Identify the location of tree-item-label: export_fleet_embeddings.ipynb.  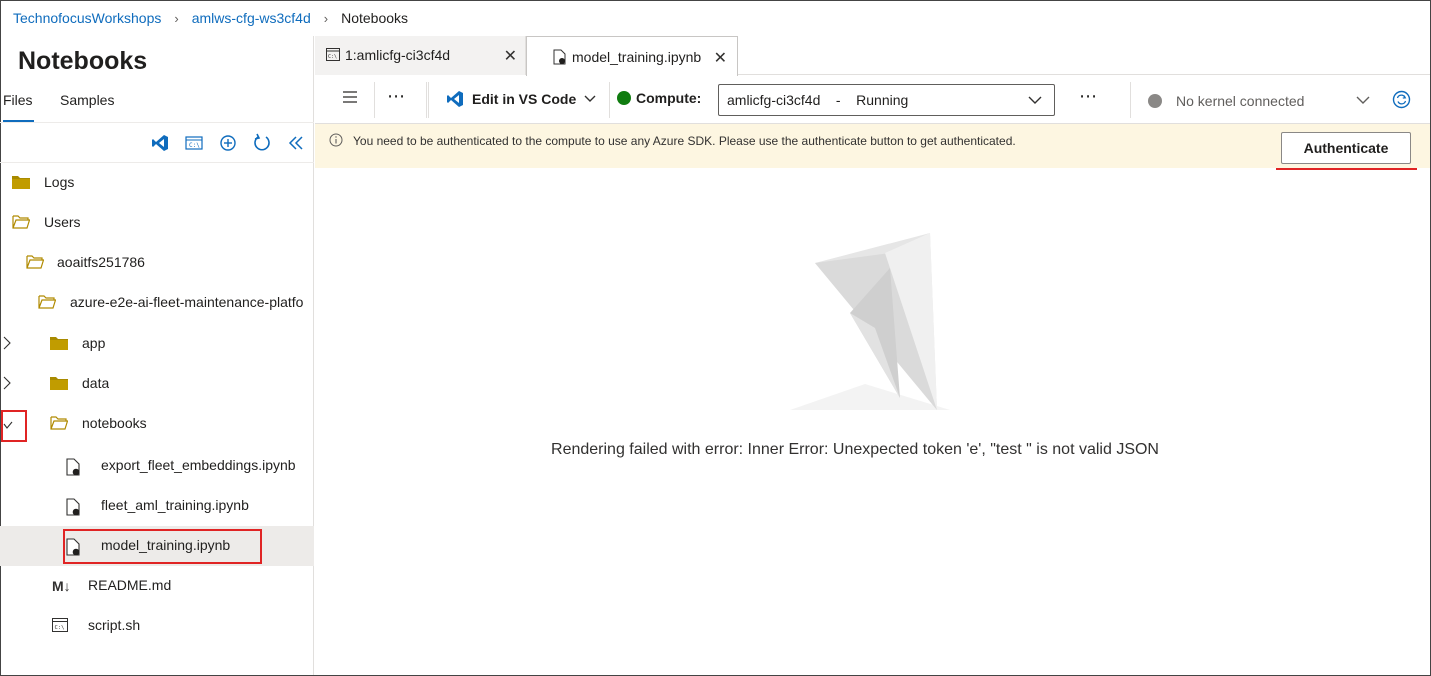
(198, 465).